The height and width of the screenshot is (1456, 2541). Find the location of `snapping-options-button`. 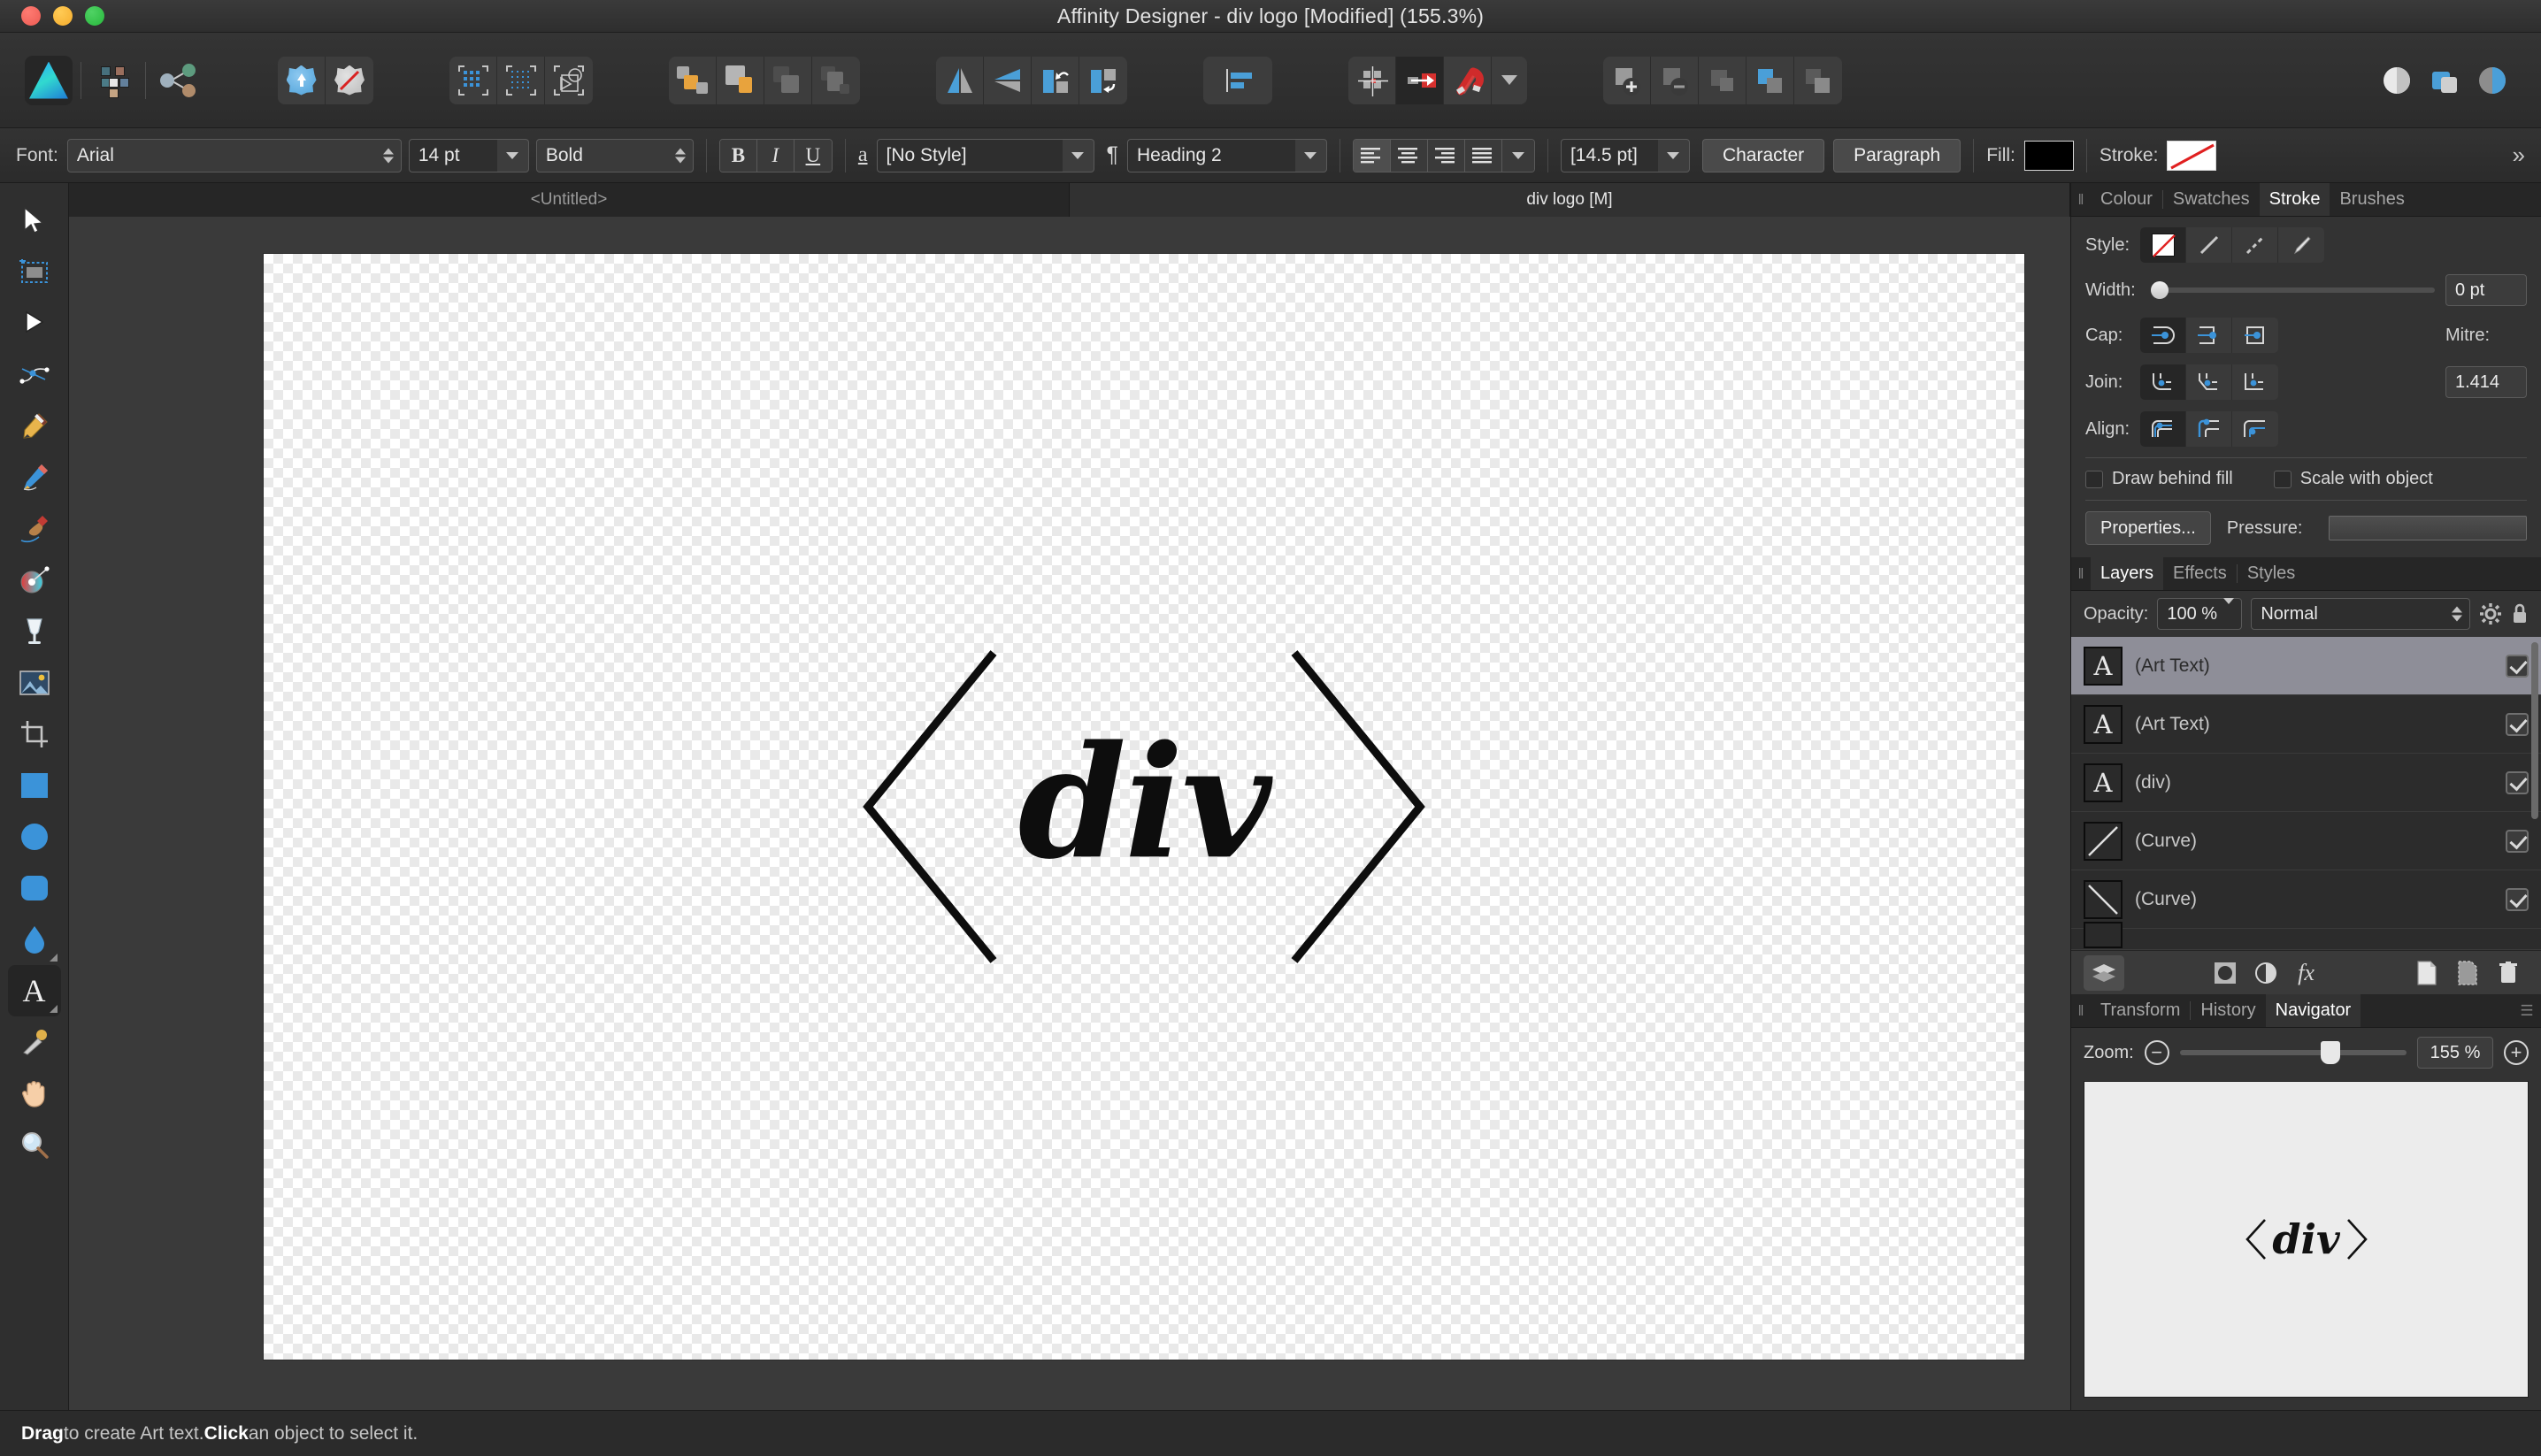

snapping-options-button is located at coordinates (1509, 80).